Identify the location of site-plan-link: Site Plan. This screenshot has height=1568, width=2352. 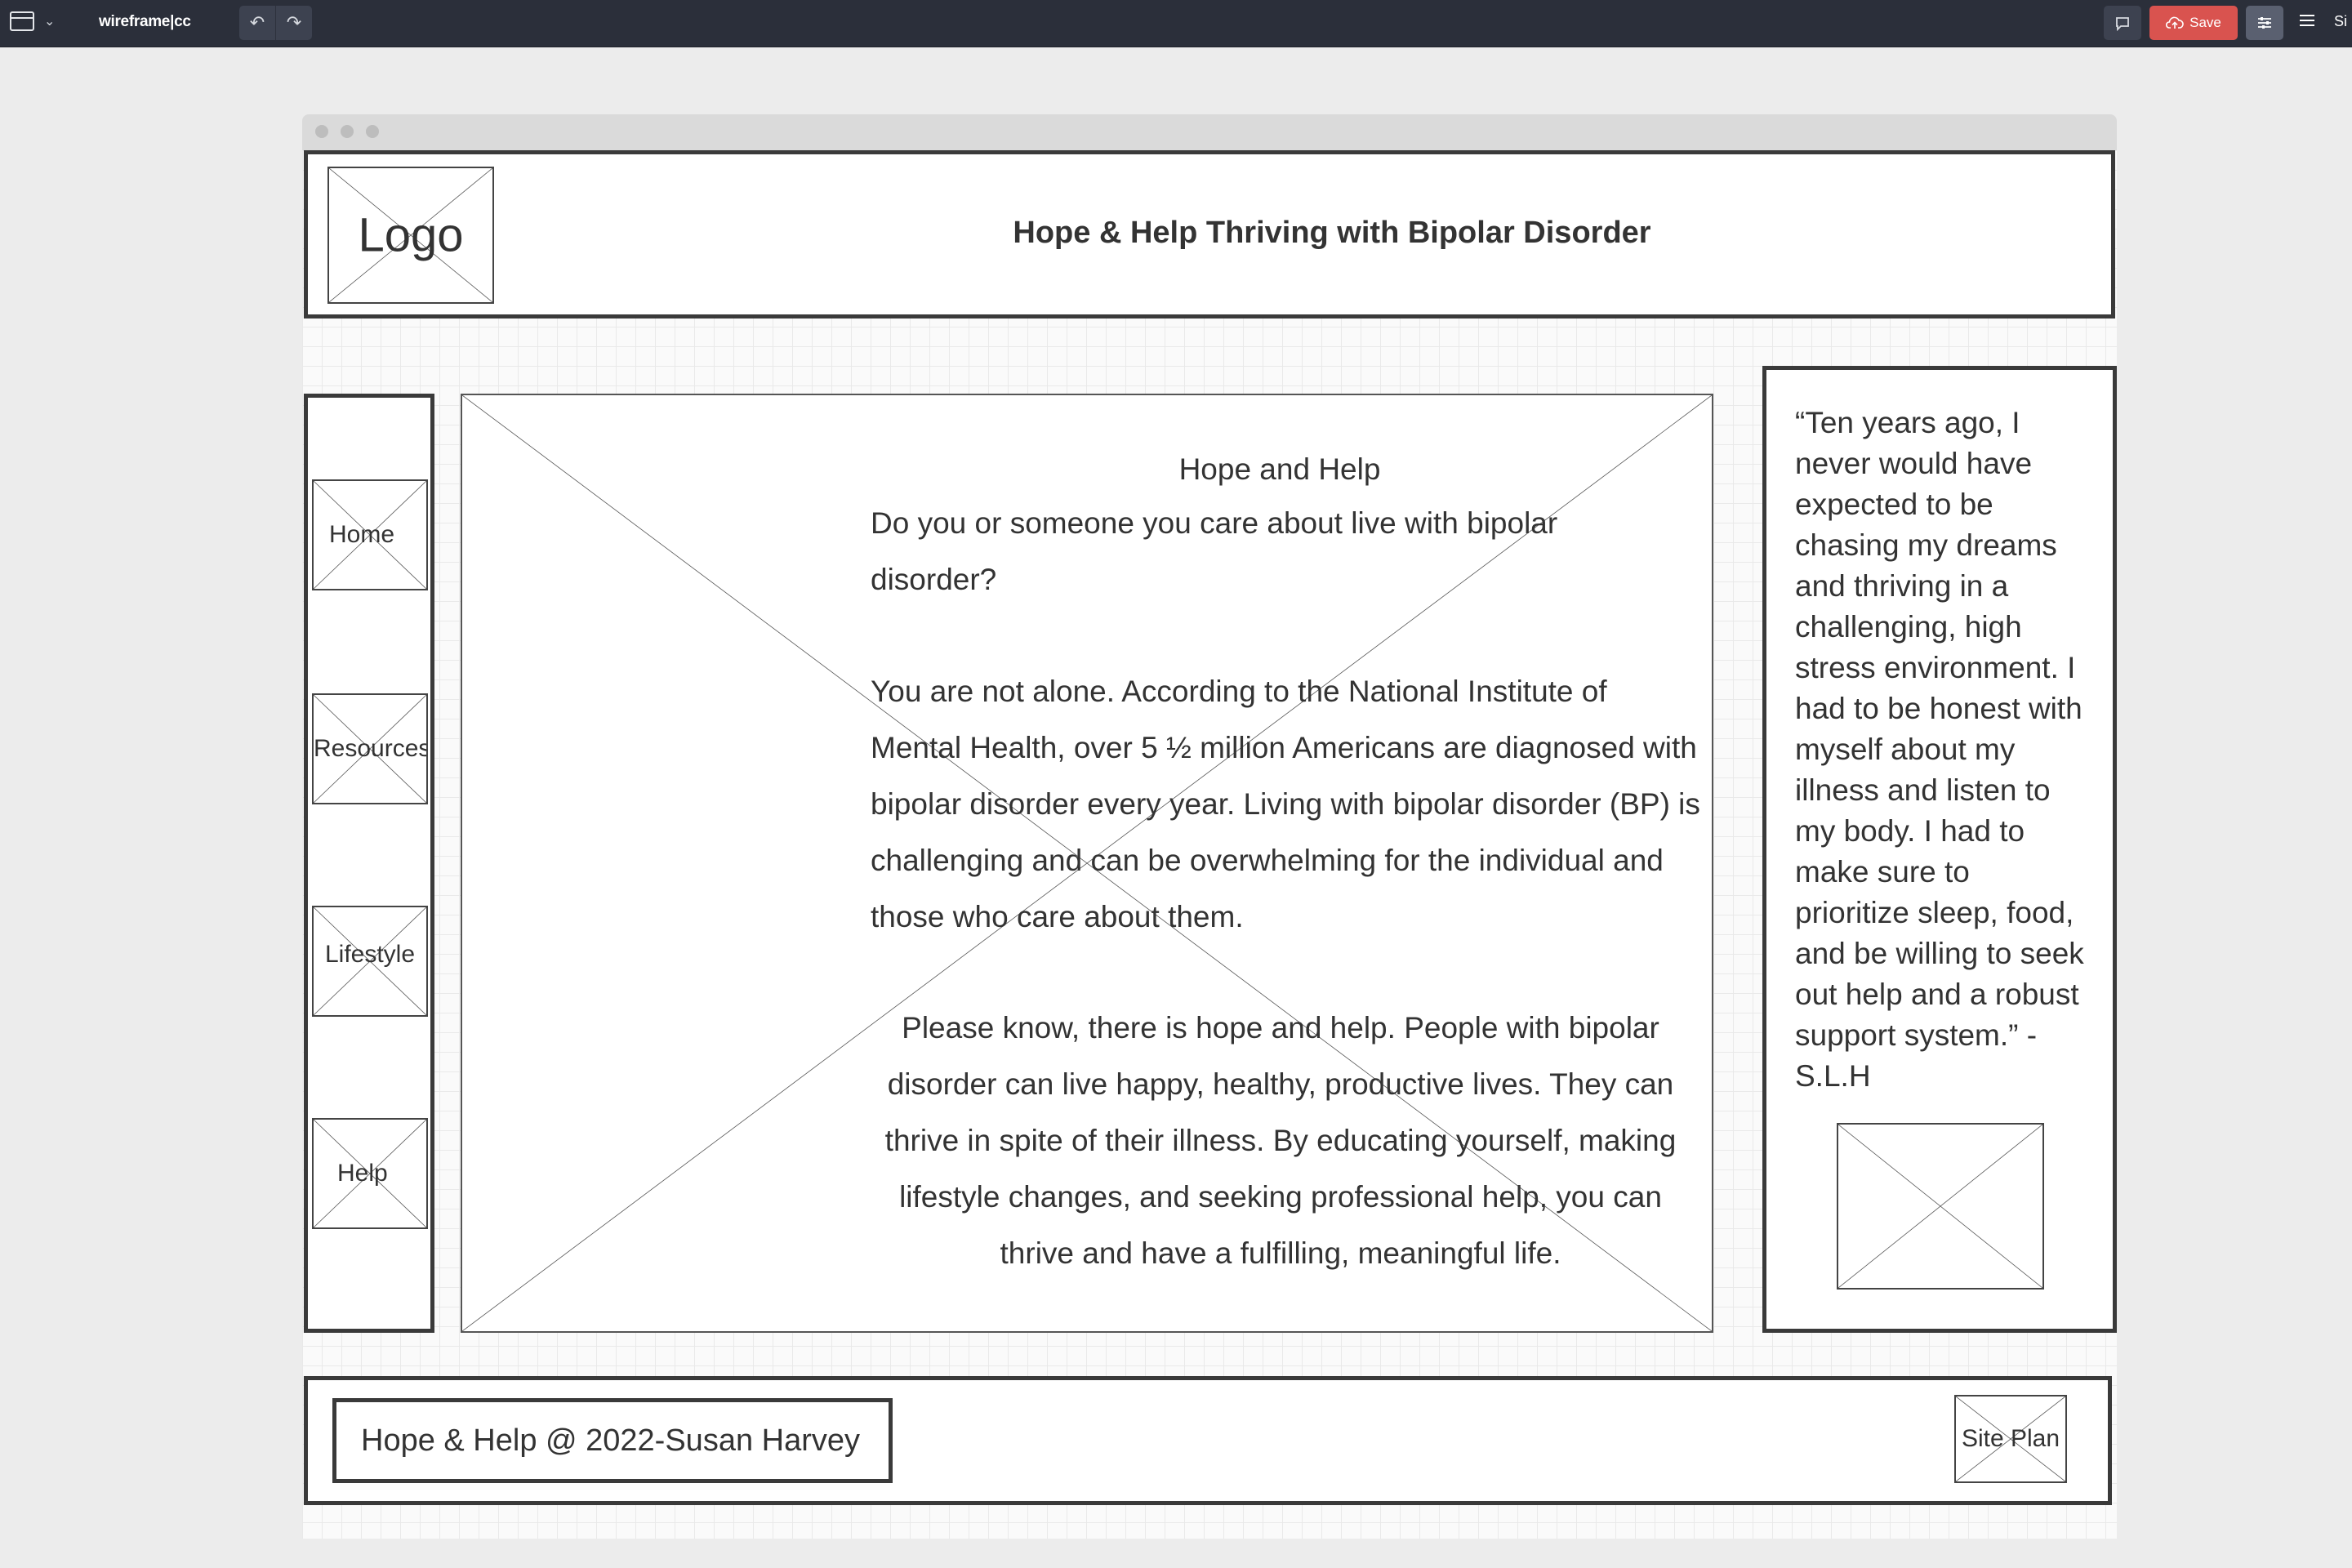
(2010, 1439).